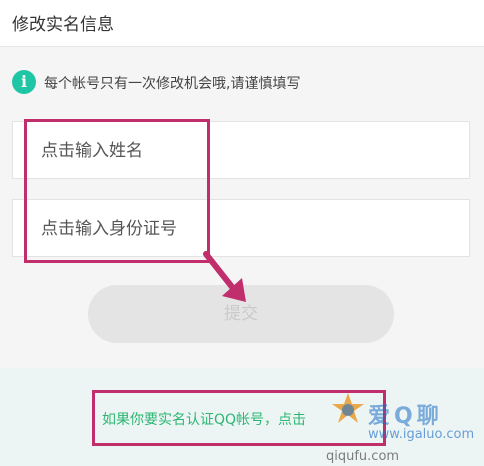  Describe the element at coordinates (117, 191) in the screenshot. I see `highlight-box-inputs` at that location.